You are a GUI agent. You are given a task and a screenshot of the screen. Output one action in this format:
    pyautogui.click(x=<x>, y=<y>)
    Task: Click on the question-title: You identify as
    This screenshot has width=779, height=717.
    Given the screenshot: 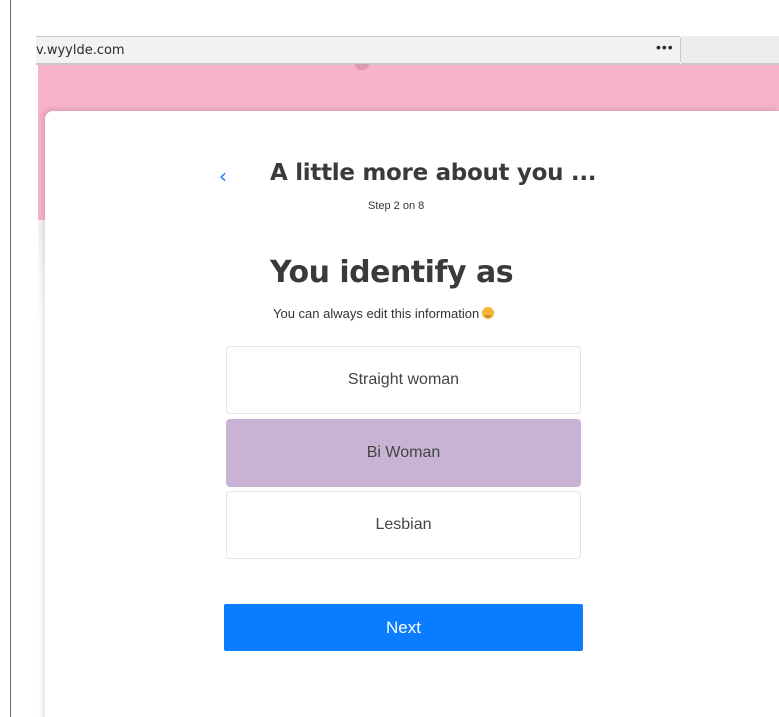 What is the action you would take?
    pyautogui.click(x=392, y=272)
    